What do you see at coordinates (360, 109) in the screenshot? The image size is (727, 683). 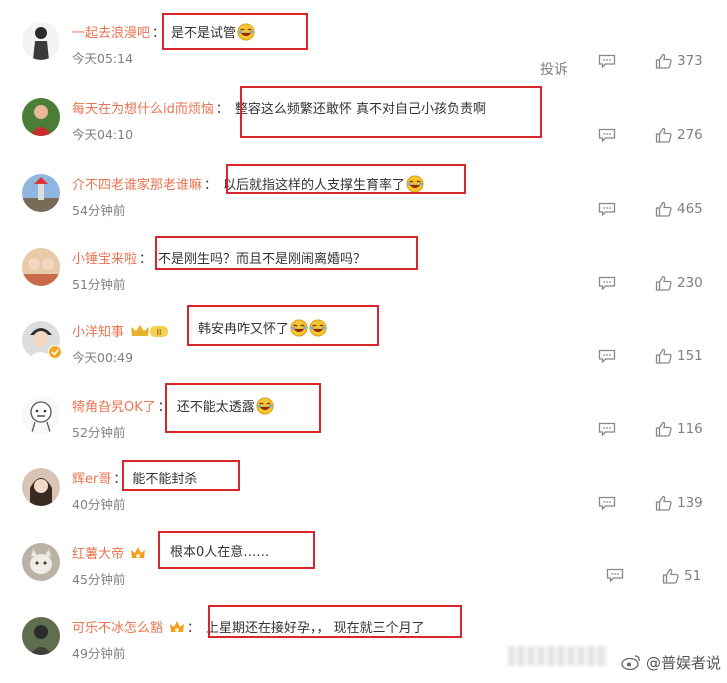 I see `comment-text: 整容这么频繁还敢怀 真不对自己小孩负责啊` at bounding box center [360, 109].